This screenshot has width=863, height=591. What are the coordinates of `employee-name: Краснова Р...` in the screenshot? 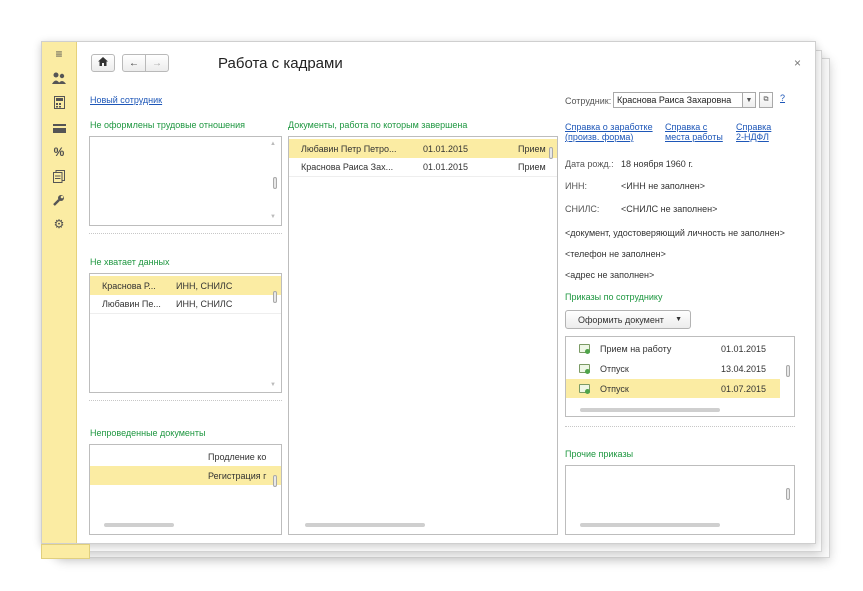 It's located at (129, 285).